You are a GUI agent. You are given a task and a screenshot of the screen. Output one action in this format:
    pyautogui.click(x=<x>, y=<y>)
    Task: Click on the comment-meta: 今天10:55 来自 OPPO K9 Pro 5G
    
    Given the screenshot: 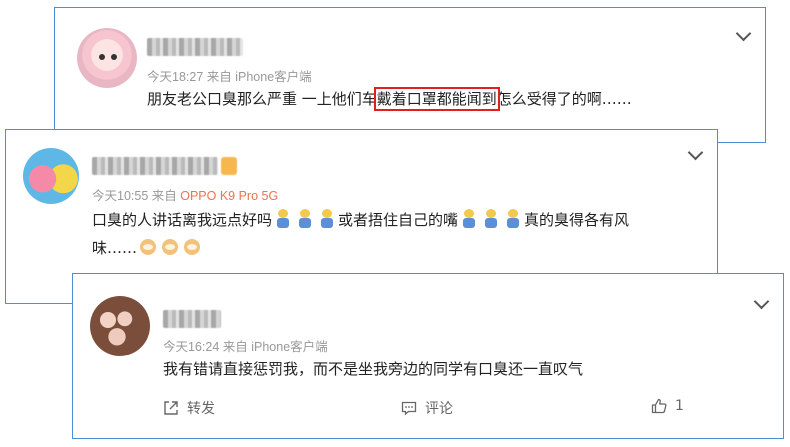 What is the action you would take?
    pyautogui.click(x=185, y=194)
    